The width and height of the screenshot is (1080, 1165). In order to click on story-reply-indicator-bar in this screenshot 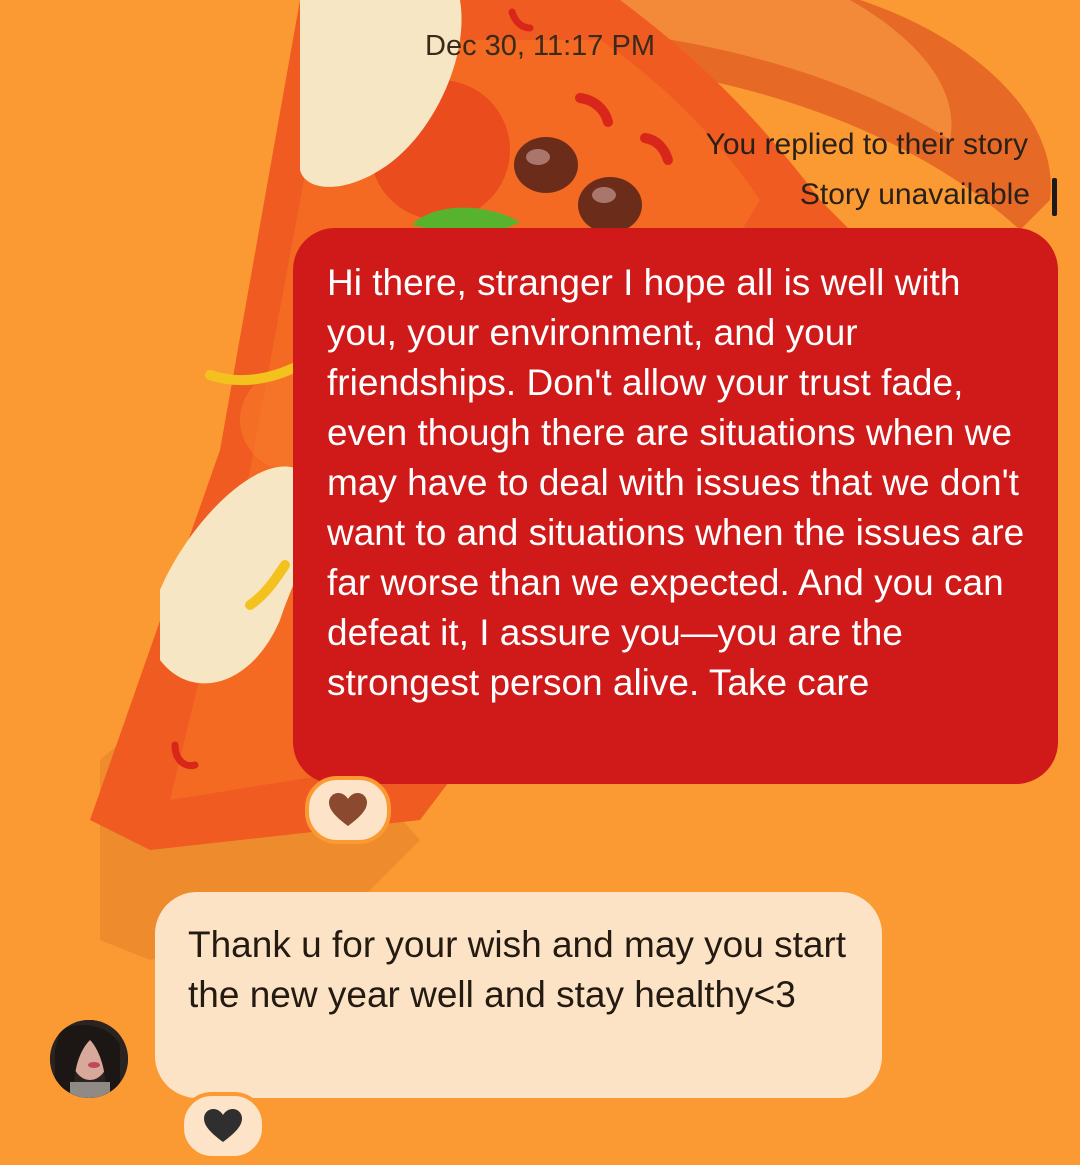, I will do `click(1054, 197)`.